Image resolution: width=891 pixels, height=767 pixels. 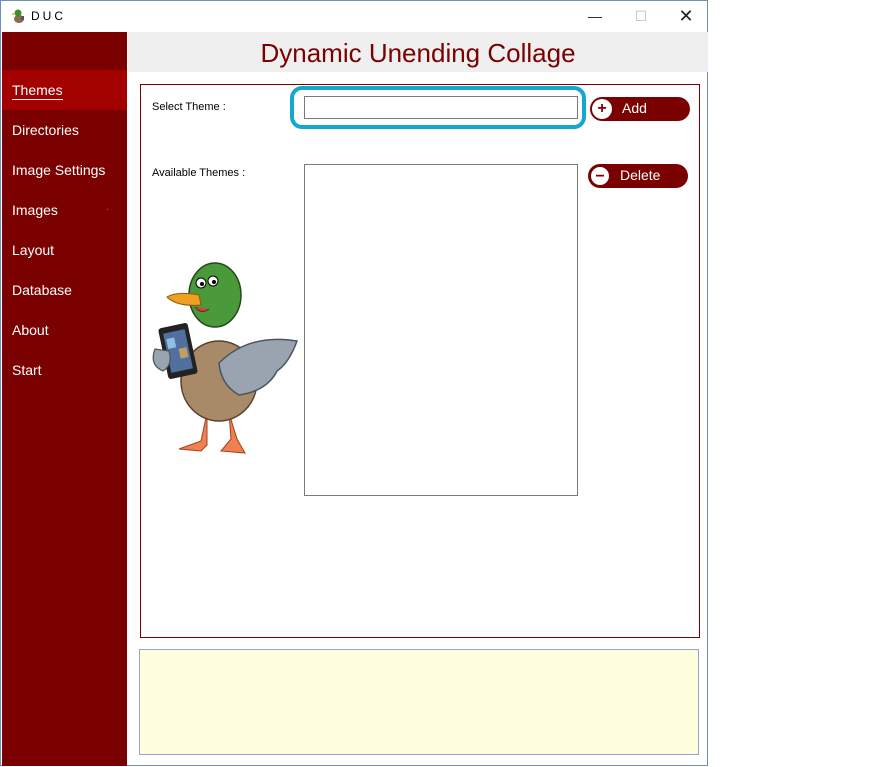 What do you see at coordinates (37, 91) in the screenshot?
I see `sidebar-item-label: Themes` at bounding box center [37, 91].